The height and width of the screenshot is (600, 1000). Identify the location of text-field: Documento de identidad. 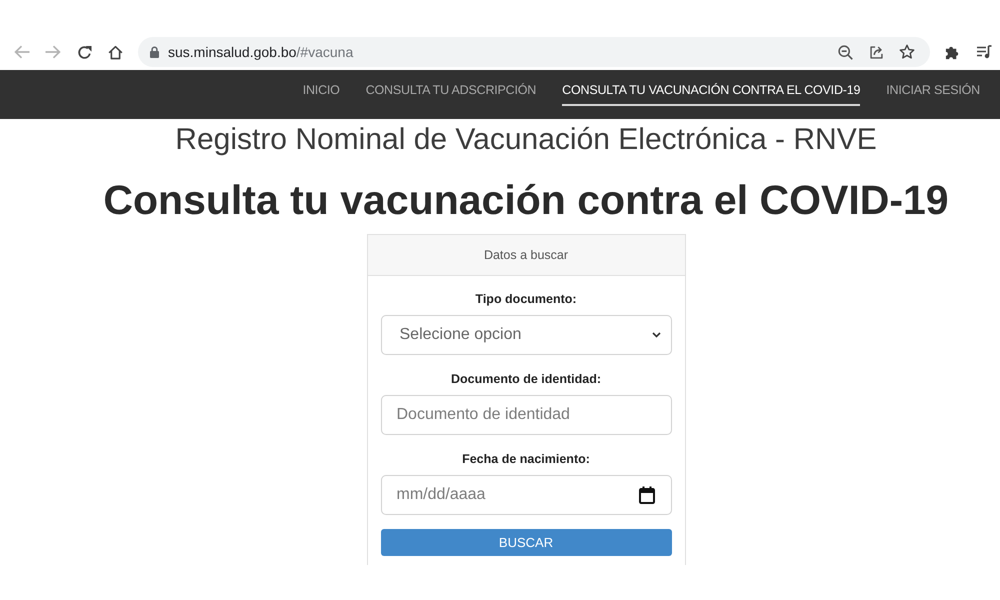
(526, 415).